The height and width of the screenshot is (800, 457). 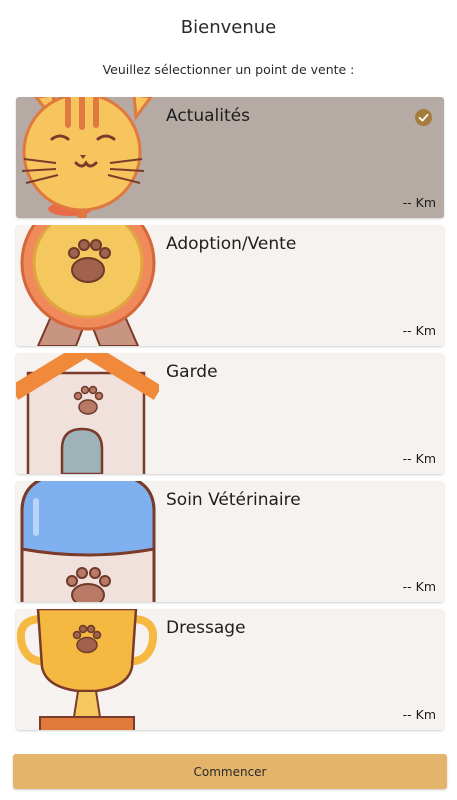 What do you see at coordinates (192, 372) in the screenshot?
I see `store-card-label: Garde` at bounding box center [192, 372].